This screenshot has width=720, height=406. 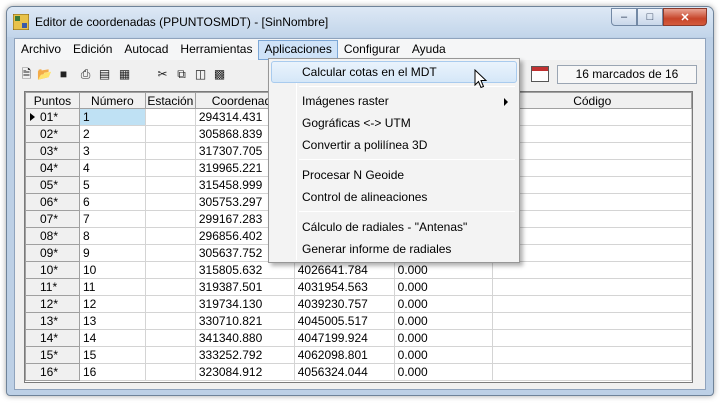 I want to click on save-icon: ■, so click(x=63, y=74).